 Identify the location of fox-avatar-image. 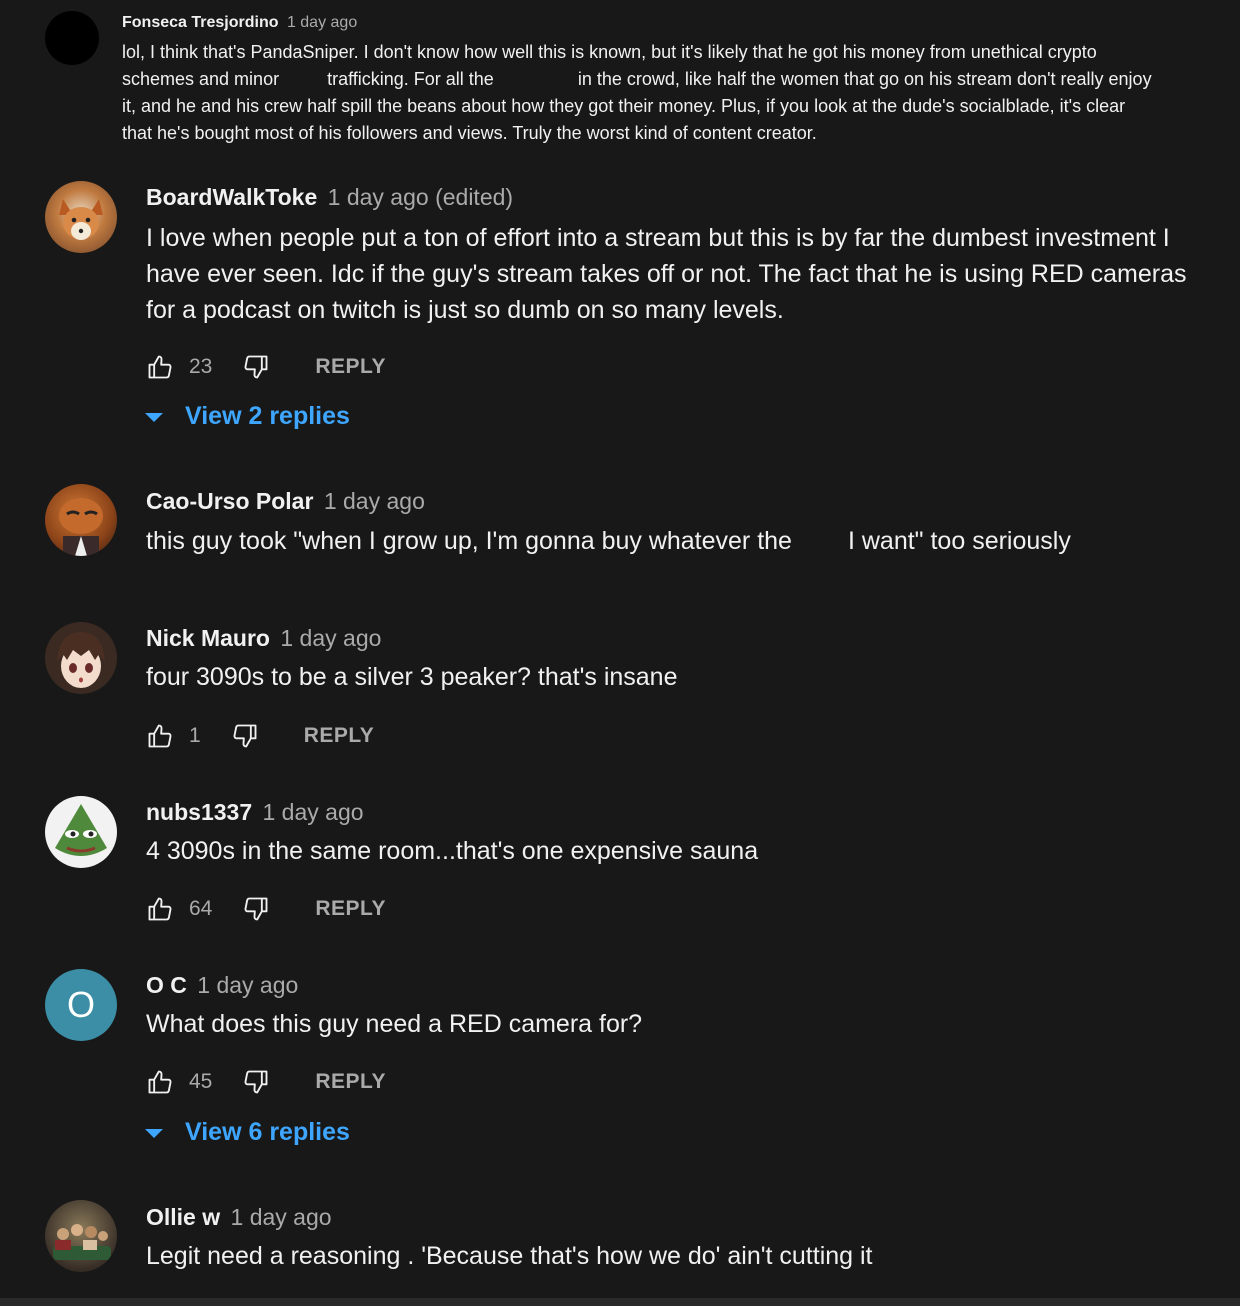
(81, 219).